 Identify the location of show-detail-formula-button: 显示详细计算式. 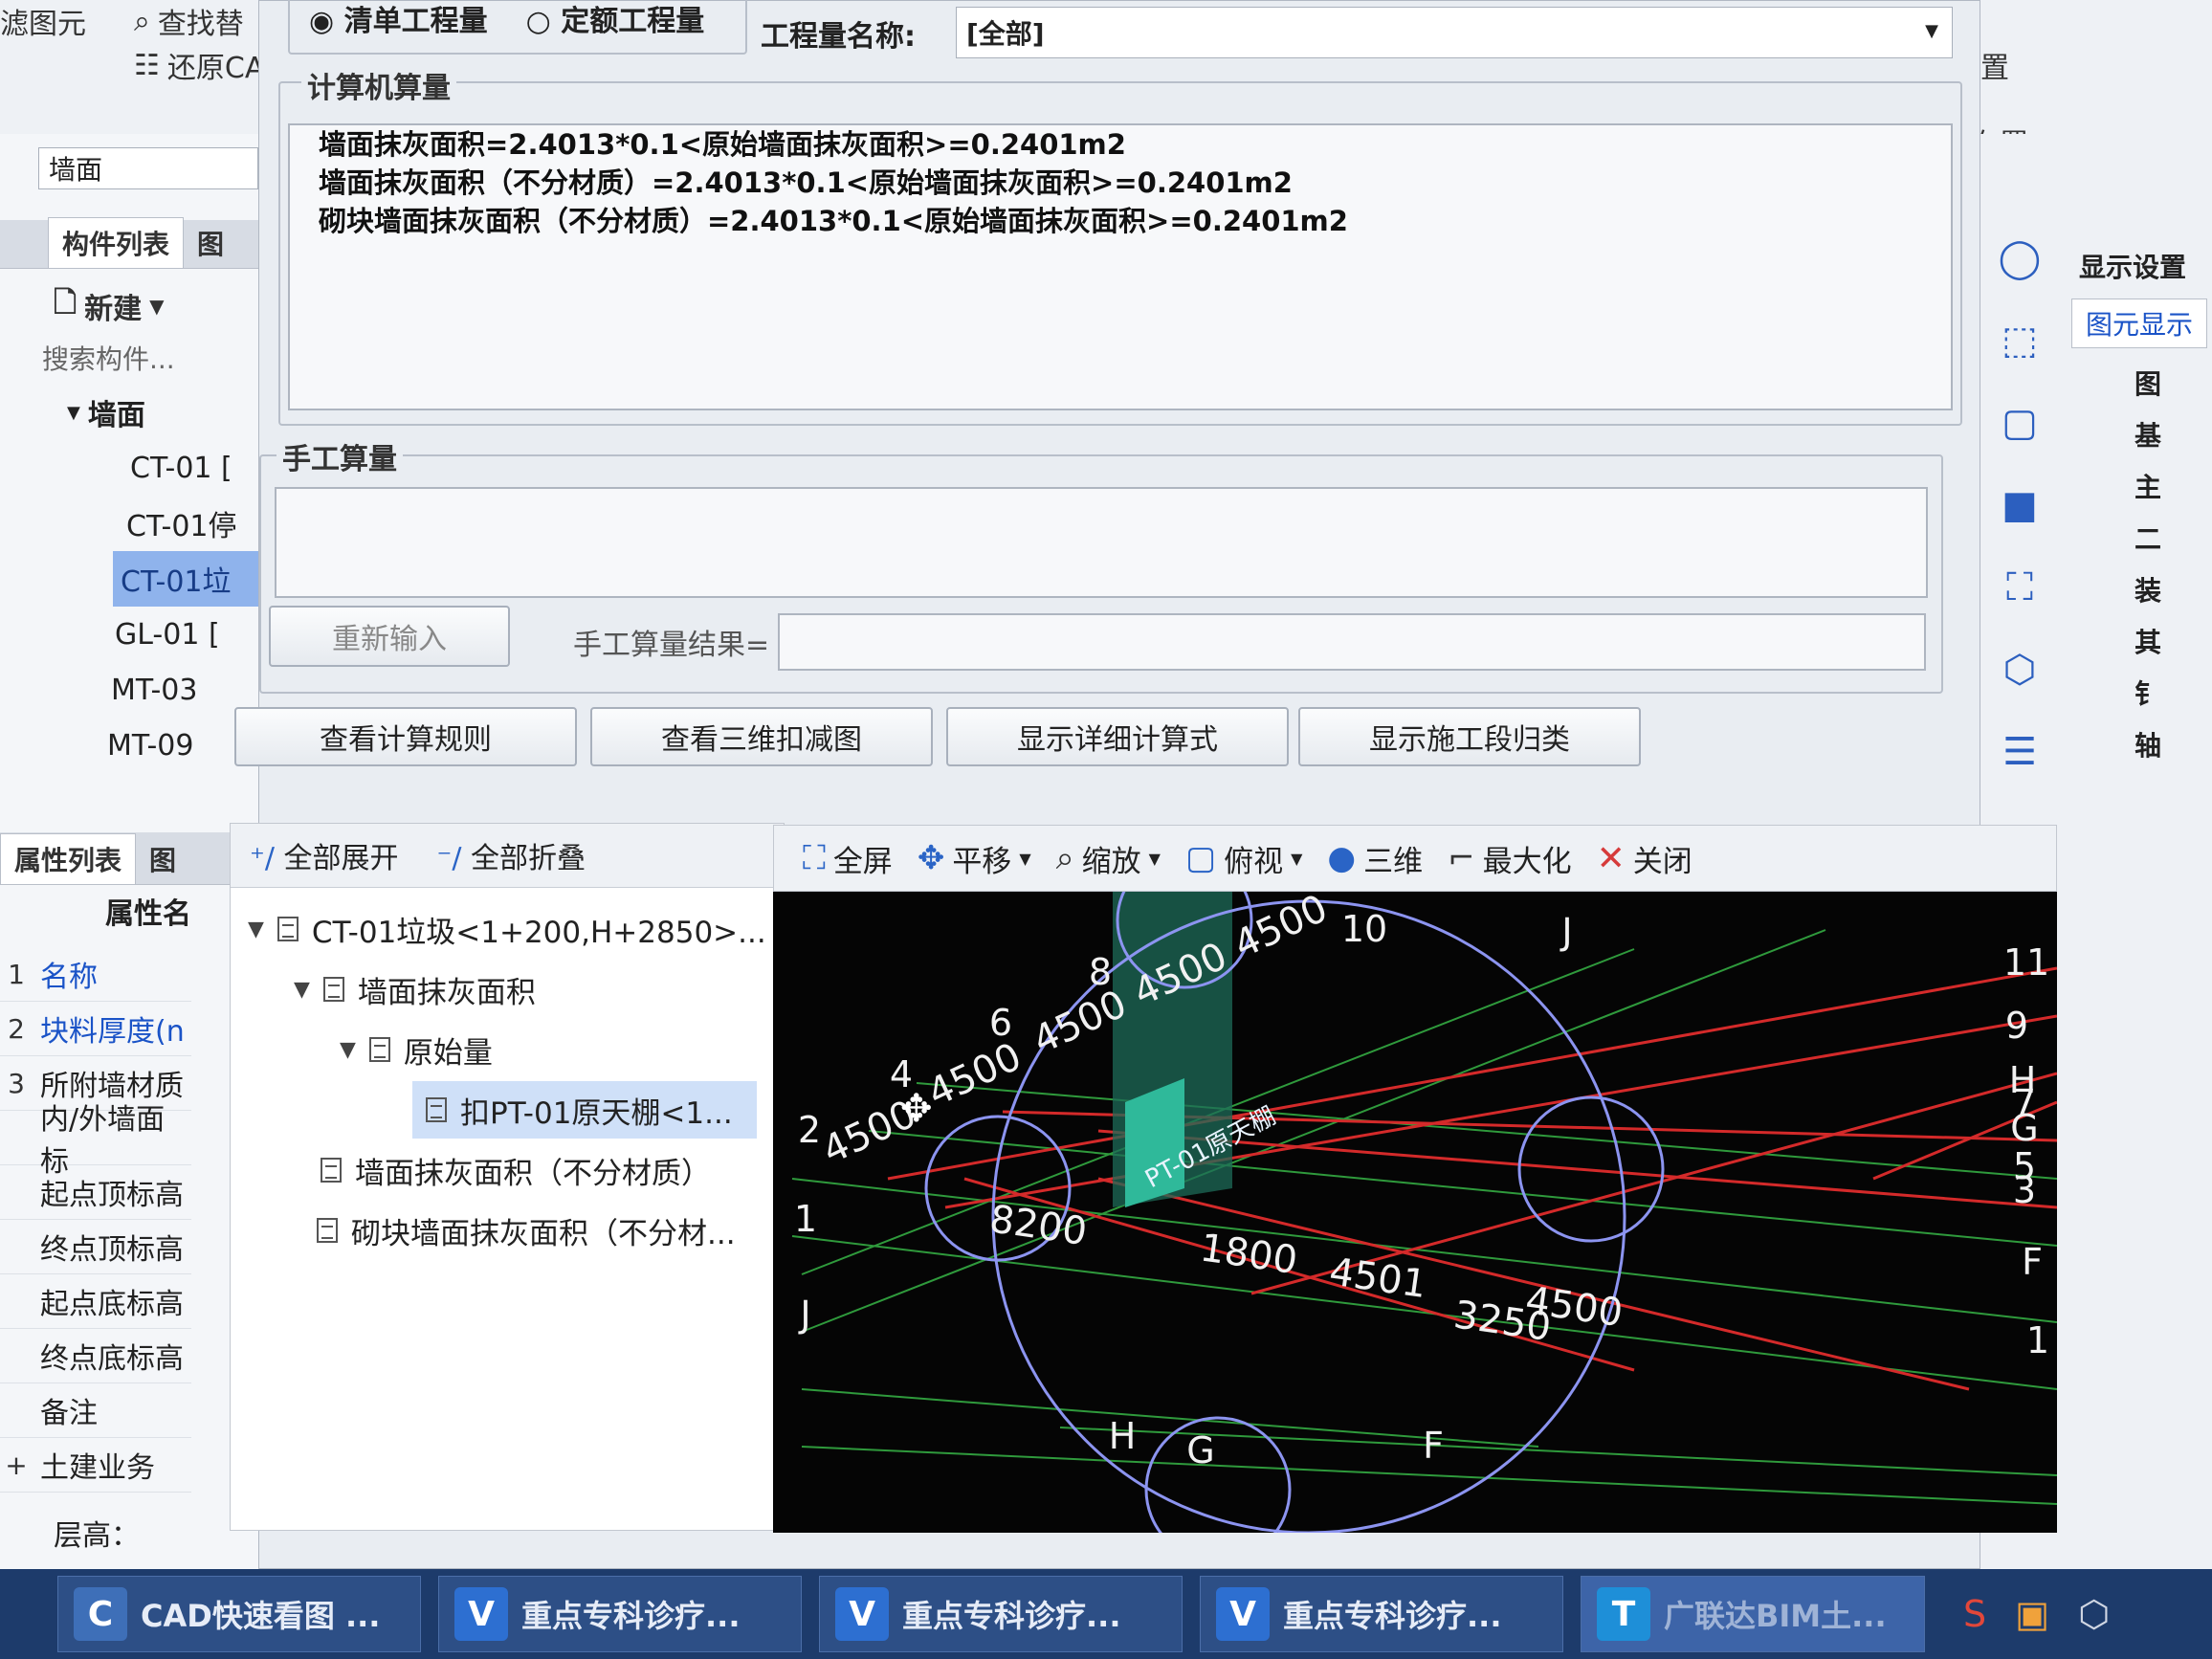
(1117, 736).